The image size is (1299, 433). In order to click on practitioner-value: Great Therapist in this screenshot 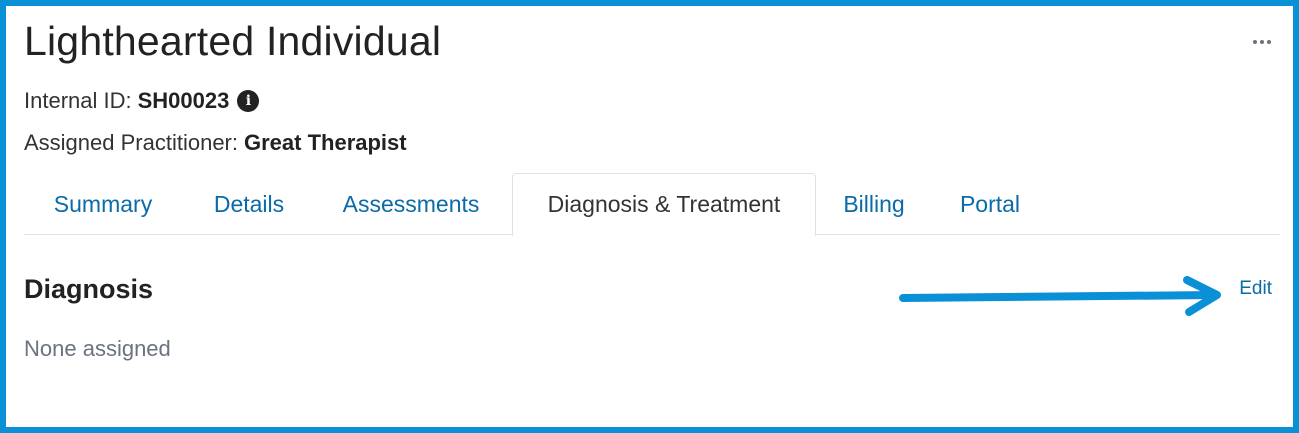, I will do `click(325, 142)`.